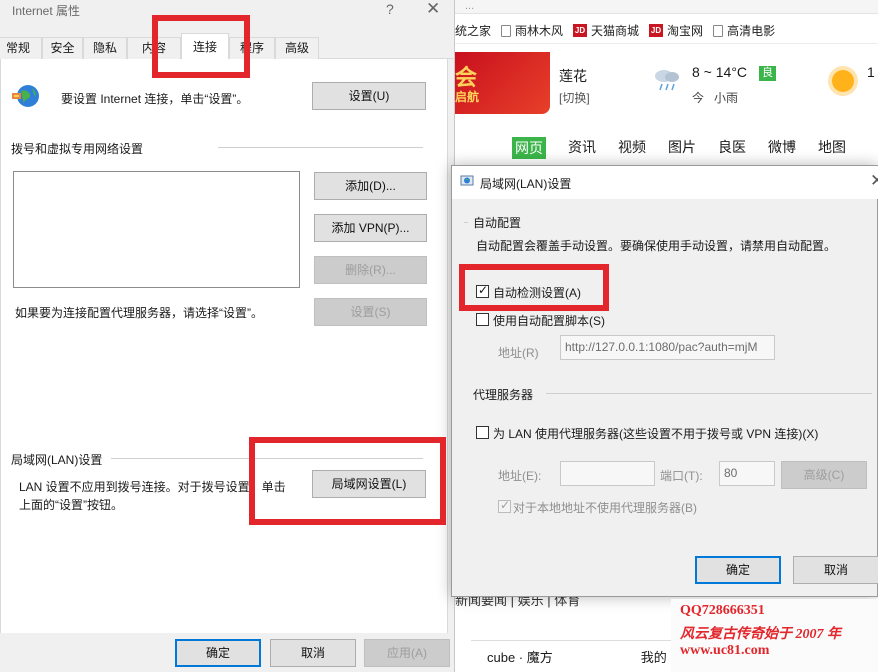 The width and height of the screenshot is (878, 672). I want to click on nav-item-weibo: 微博, so click(782, 148).